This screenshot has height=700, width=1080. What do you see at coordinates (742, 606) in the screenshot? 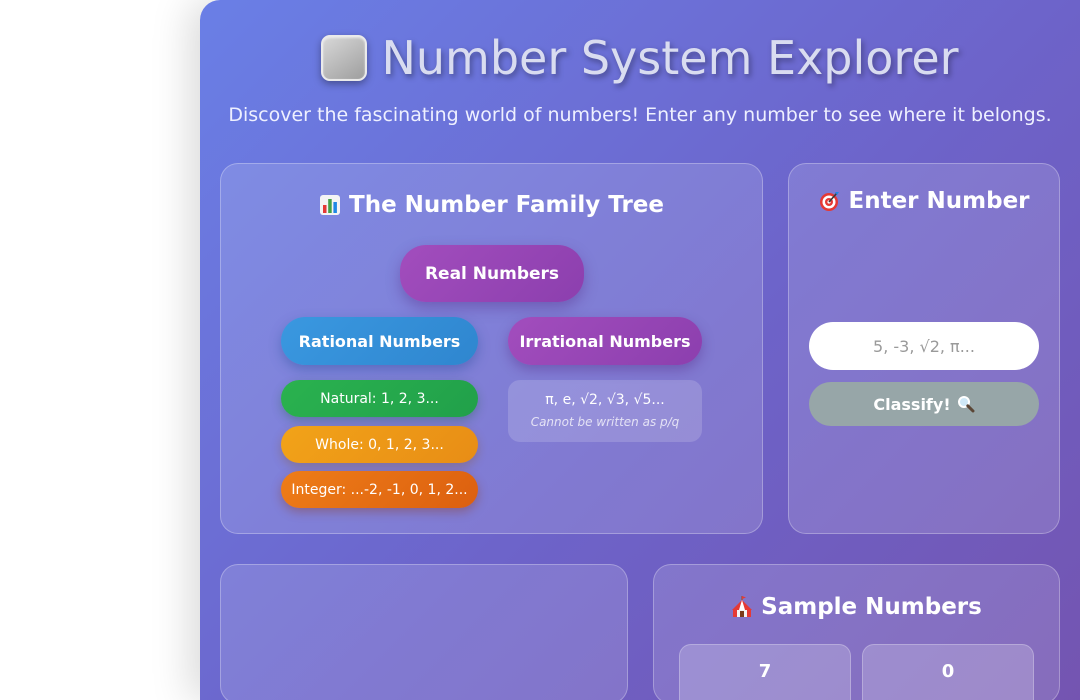
I see `circus-tent-icon` at bounding box center [742, 606].